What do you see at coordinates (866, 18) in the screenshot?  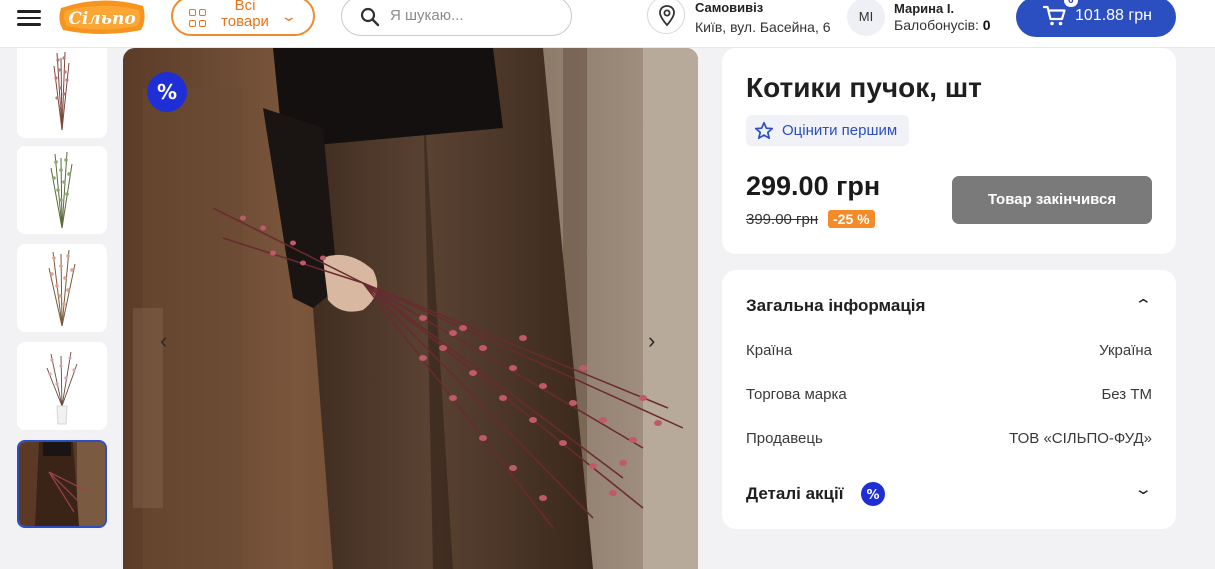 I see `avatar: МІ` at bounding box center [866, 18].